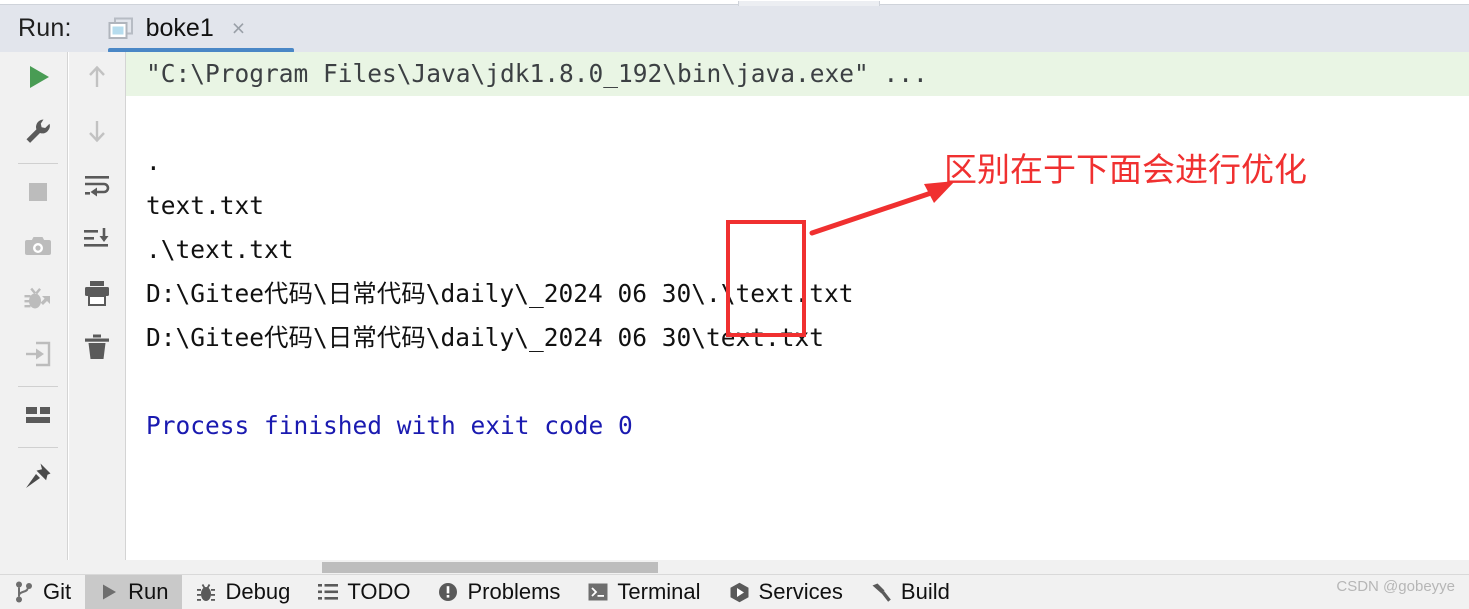  I want to click on left-gutter, so click(4, 306).